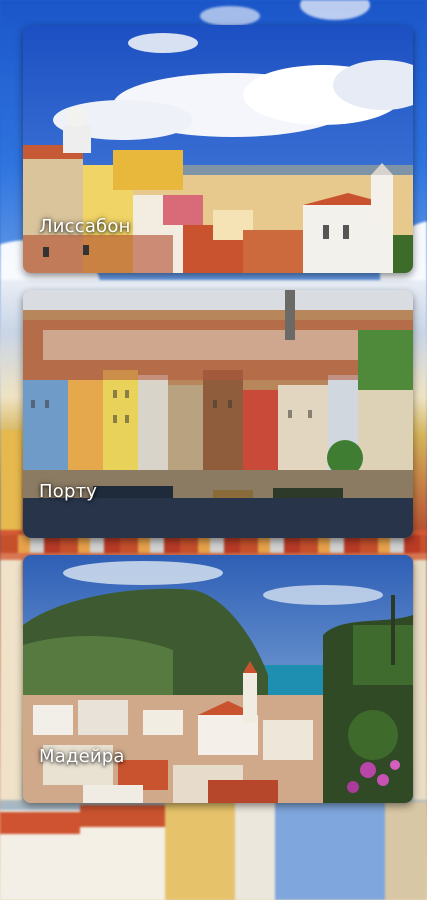 The width and height of the screenshot is (427, 900). What do you see at coordinates (230, 16) in the screenshot?
I see `background-cloud` at bounding box center [230, 16].